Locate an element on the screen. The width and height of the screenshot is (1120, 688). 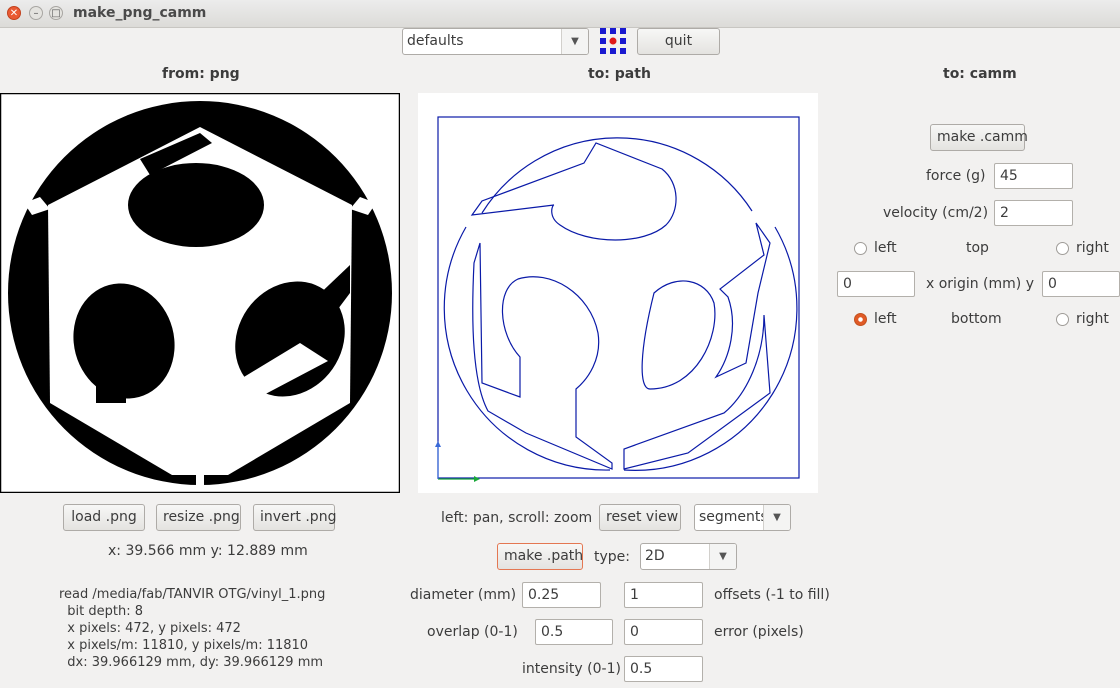
title-bar: ✕ – □ make_png_camm is located at coordinates (560, 14).